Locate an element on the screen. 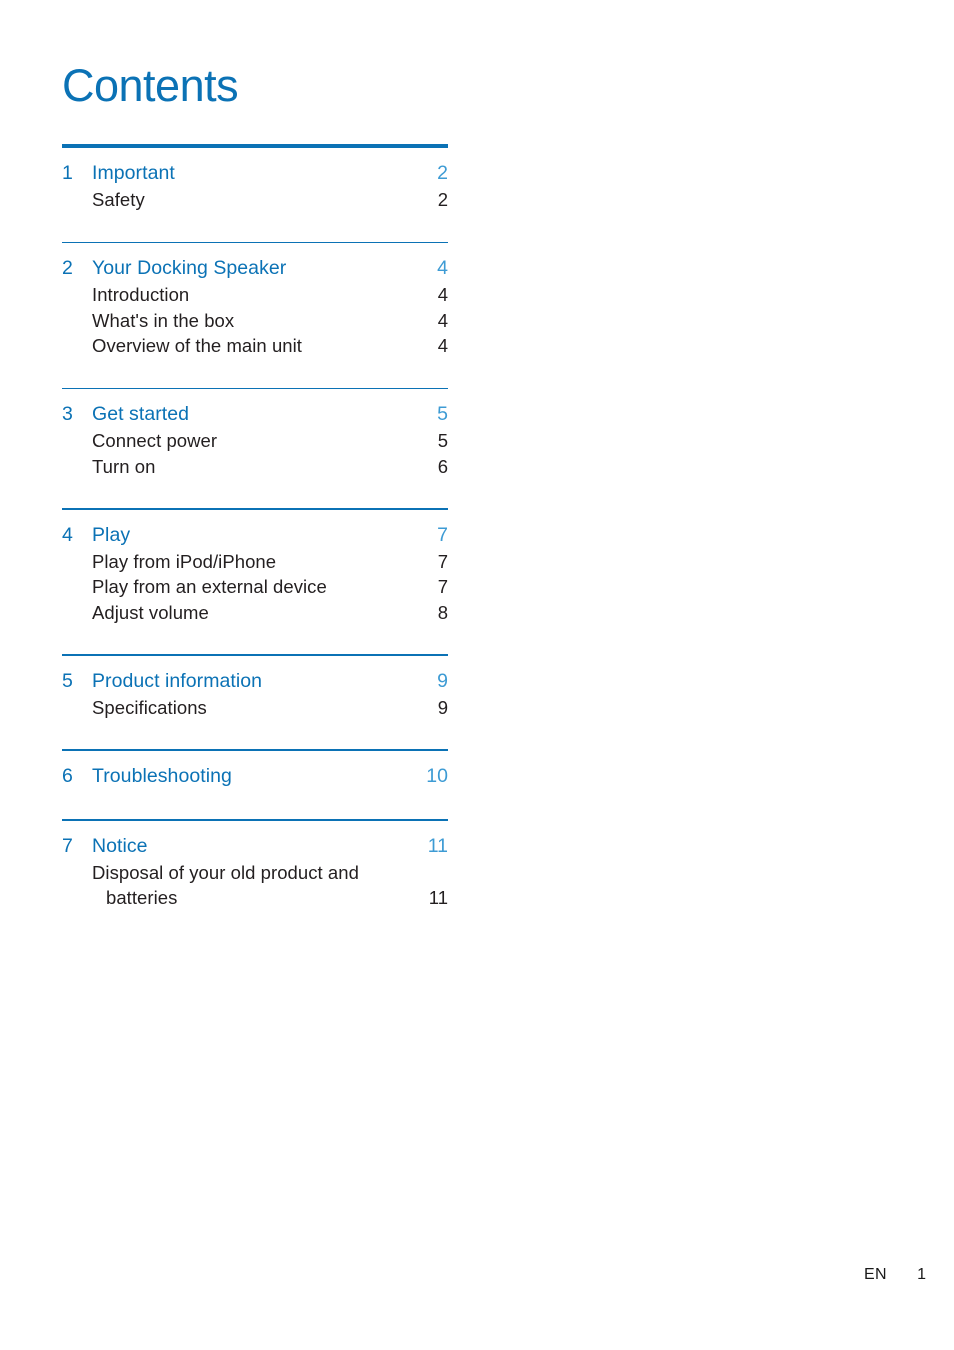 Image resolution: width=954 pixels, height=1350 pixels. entry-label: Adjust volume is located at coordinates (150, 612).